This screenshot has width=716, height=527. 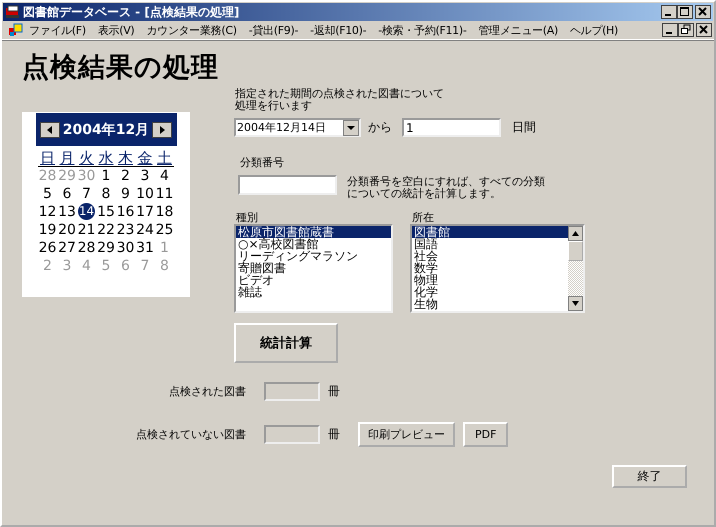 What do you see at coordinates (15, 30) in the screenshot?
I see `document-icon` at bounding box center [15, 30].